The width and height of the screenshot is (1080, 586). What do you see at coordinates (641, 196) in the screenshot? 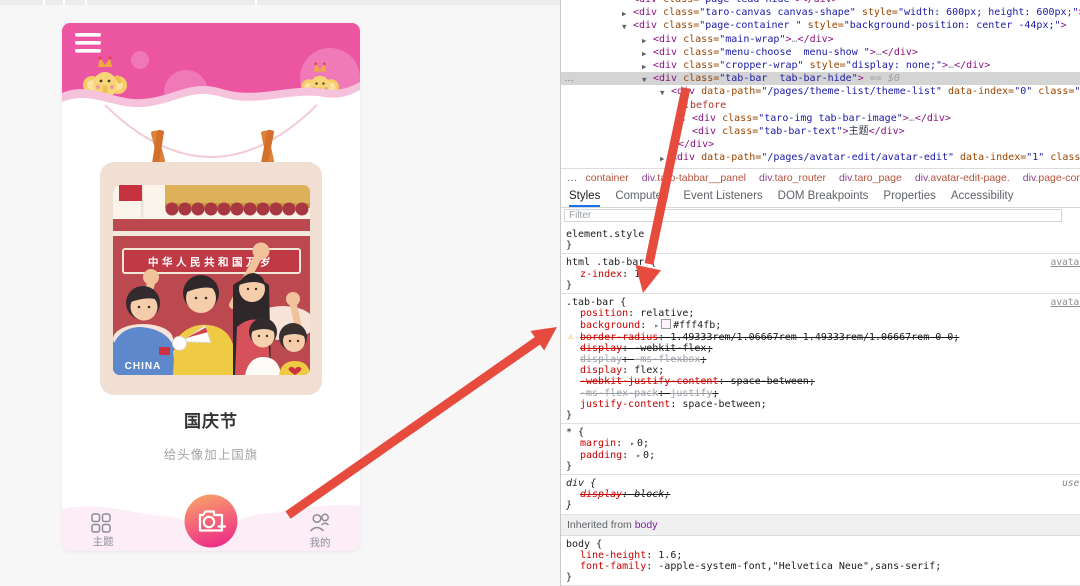
I see `tab-computed: Computed` at bounding box center [641, 196].